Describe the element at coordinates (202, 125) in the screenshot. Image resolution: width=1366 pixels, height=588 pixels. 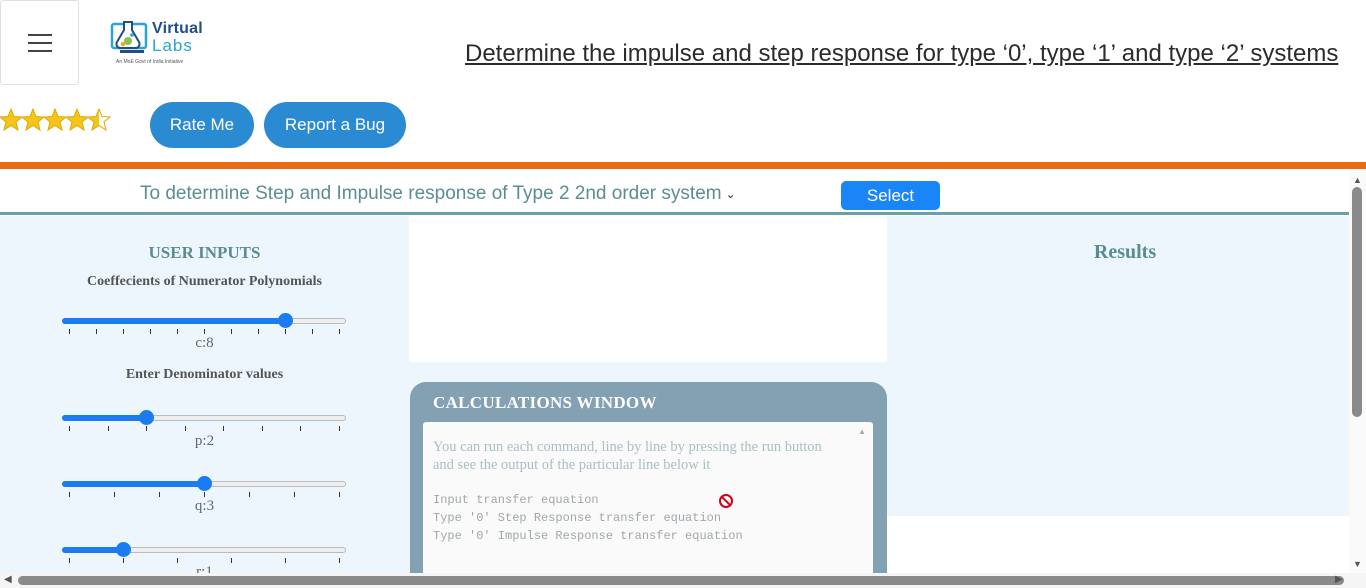
I see `rate-me-button: Rate Me` at that location.